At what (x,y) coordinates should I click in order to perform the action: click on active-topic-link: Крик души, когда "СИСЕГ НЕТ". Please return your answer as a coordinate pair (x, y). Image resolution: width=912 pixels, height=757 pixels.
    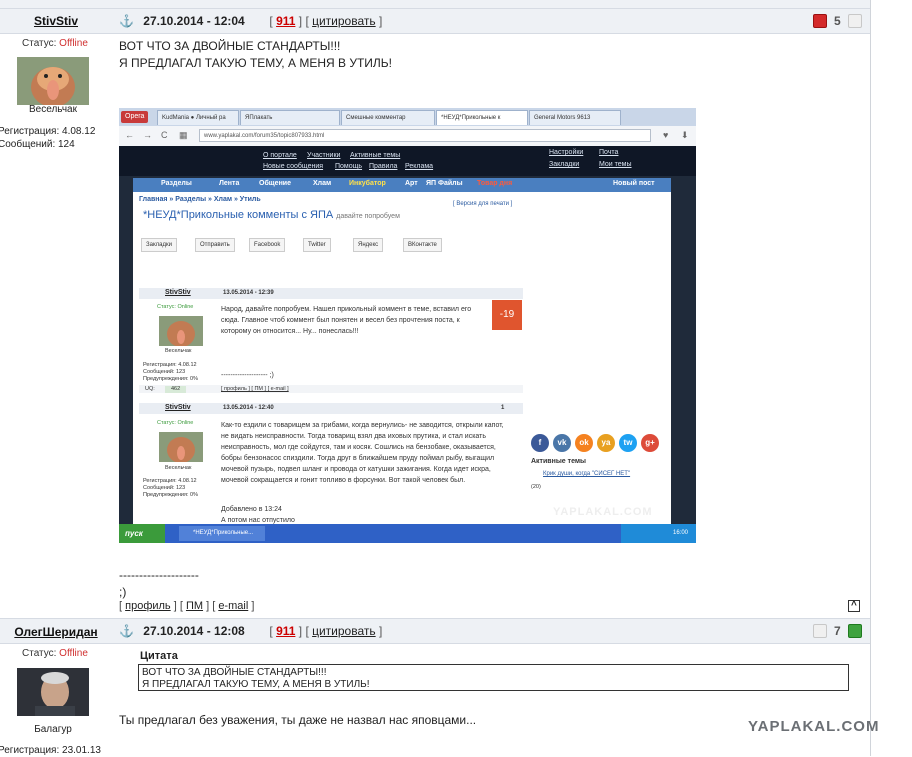
    Looking at the image, I should click on (586, 474).